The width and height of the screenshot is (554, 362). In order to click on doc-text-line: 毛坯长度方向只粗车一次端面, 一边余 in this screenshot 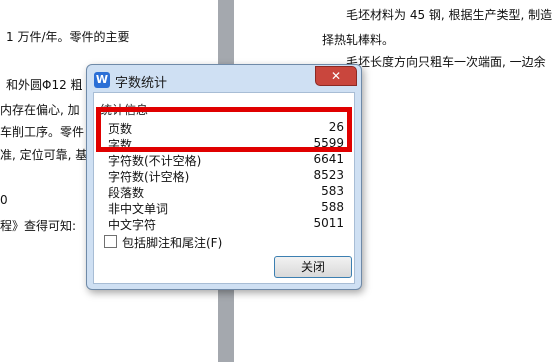, I will do `click(446, 62)`.